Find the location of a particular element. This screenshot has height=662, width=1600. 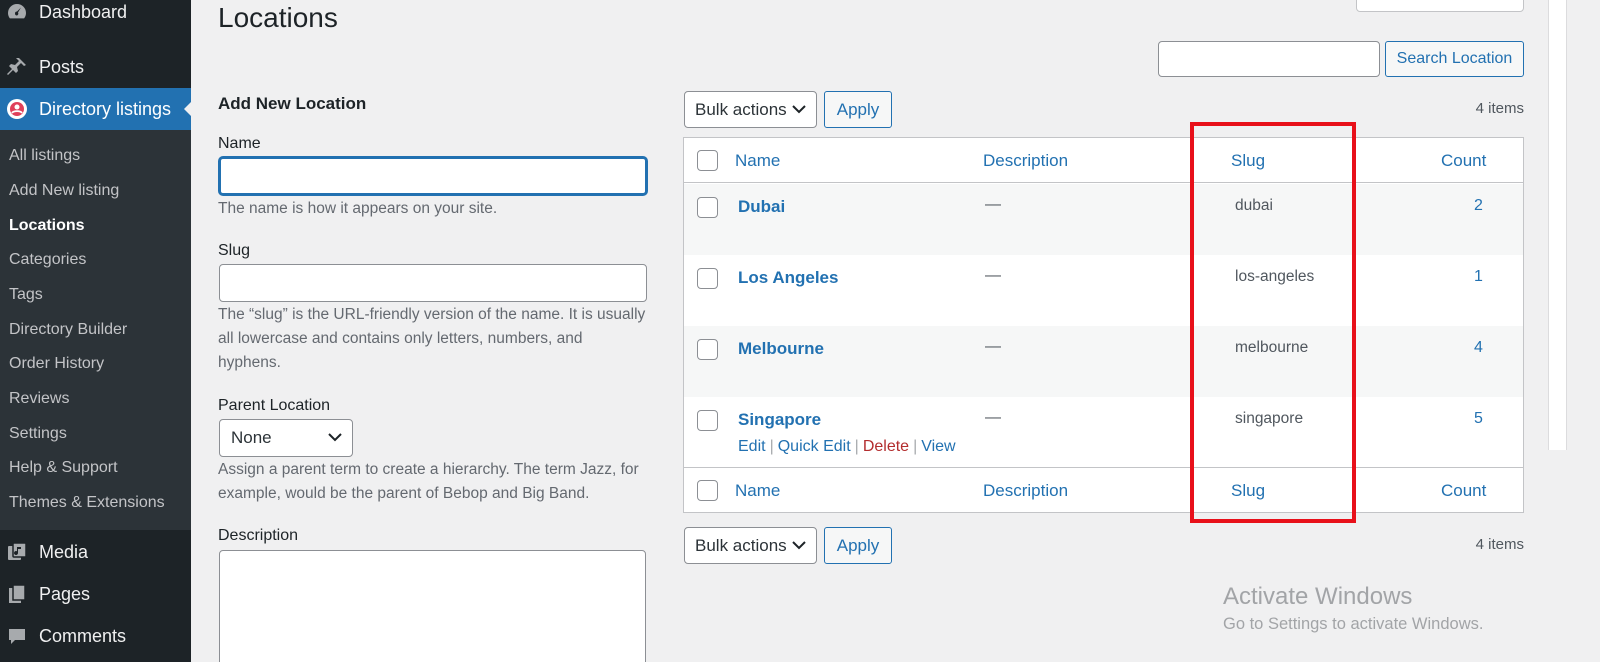

search-input is located at coordinates (1269, 59).